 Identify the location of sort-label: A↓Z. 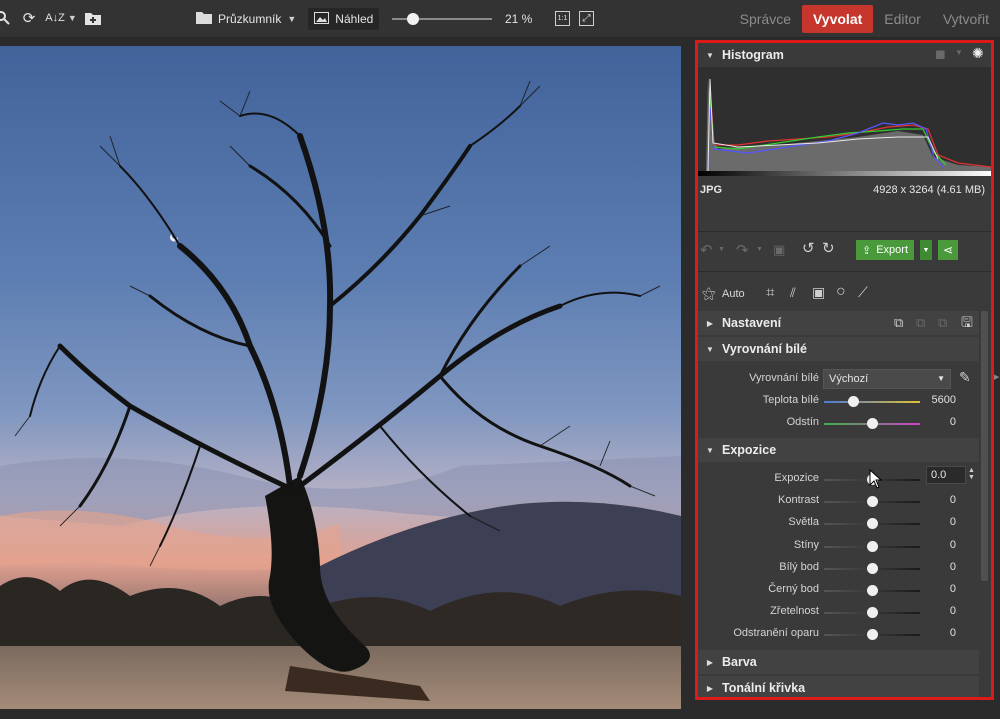
(55, 17).